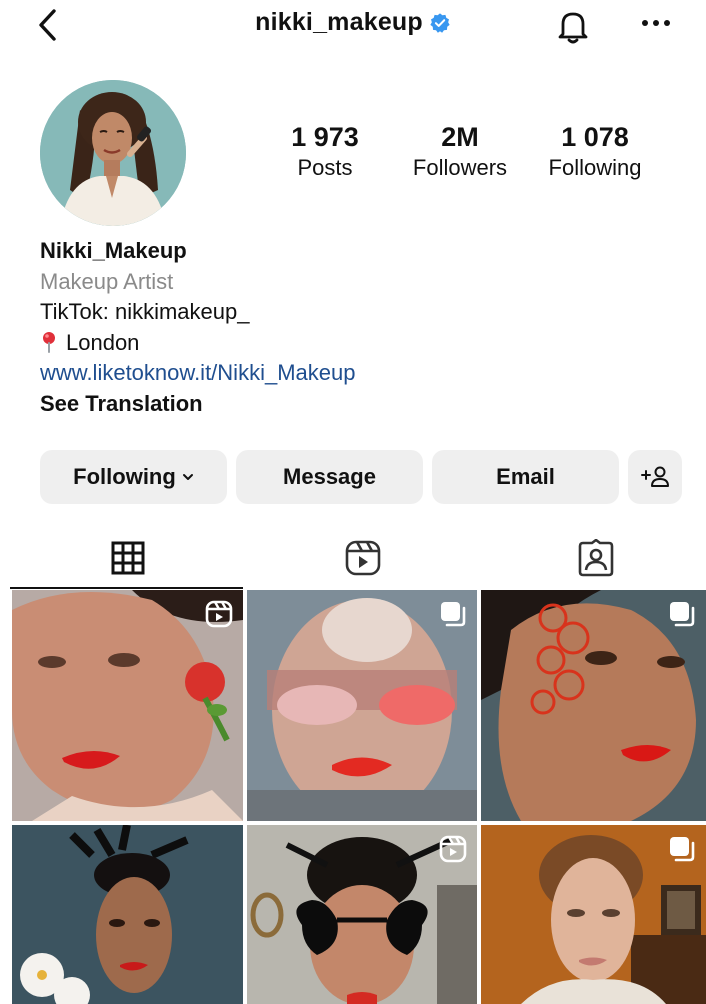  I want to click on verified-badge-icon, so click(440, 22).